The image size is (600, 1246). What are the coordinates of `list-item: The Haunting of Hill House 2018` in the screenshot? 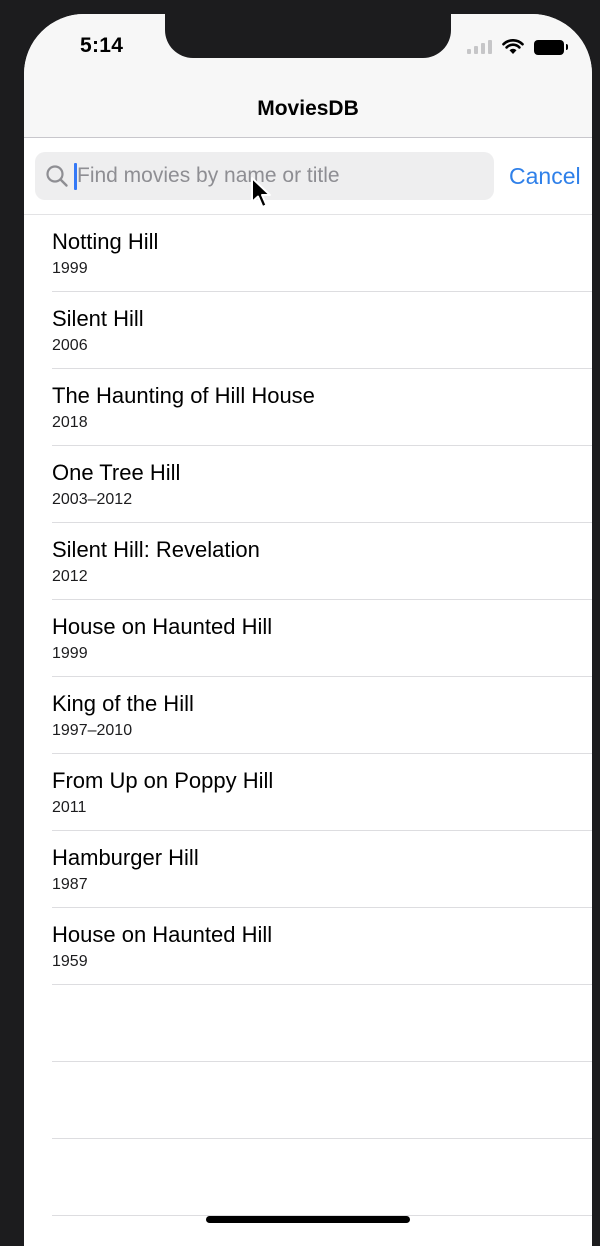 It's located at (322, 407).